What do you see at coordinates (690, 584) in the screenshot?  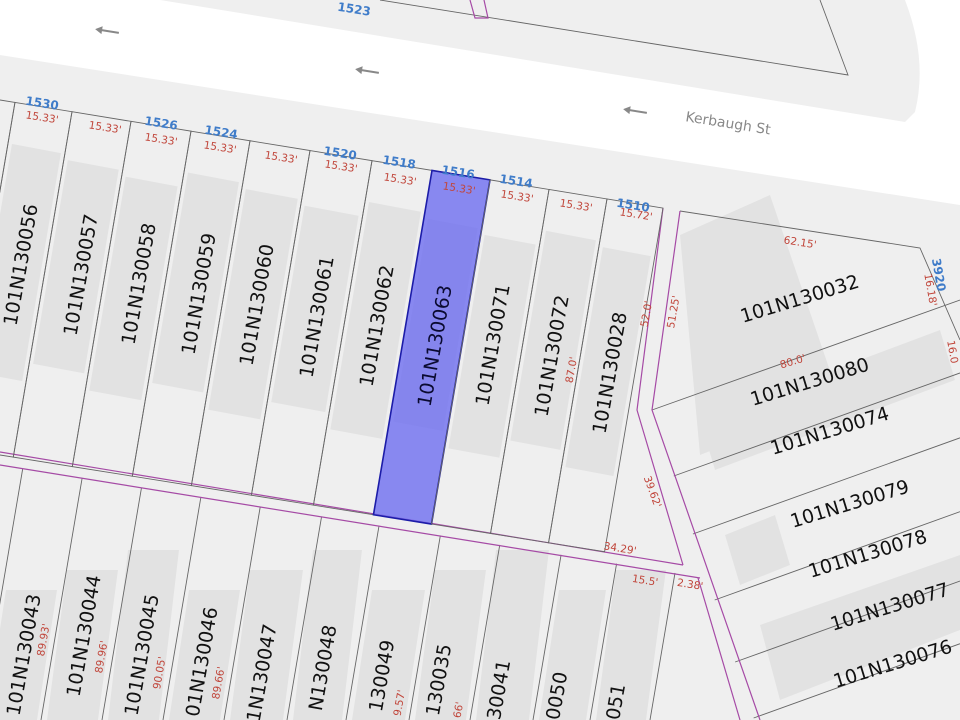 I see `dimension-label: 2.38'` at bounding box center [690, 584].